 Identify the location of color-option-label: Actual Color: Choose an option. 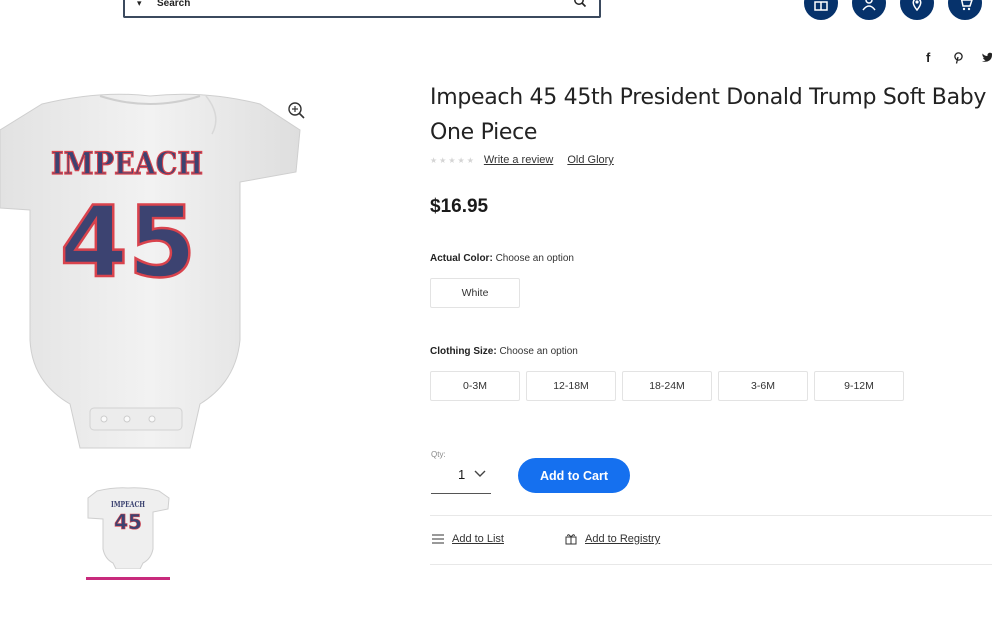
(502, 258).